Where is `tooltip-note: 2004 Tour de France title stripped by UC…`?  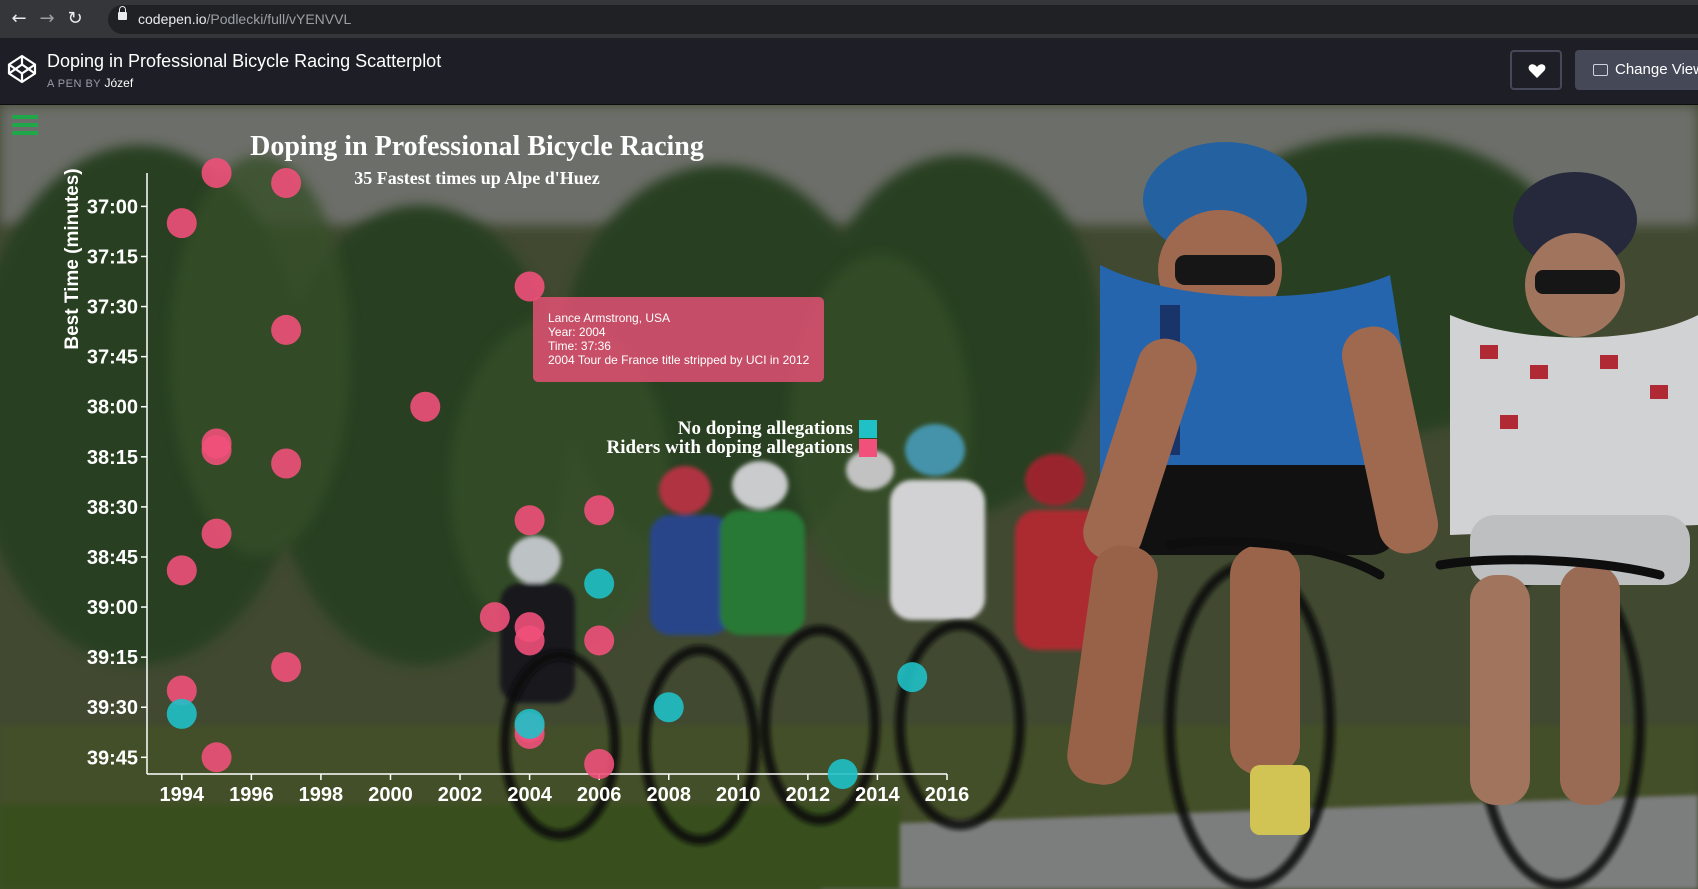
tooltip-note: 2004 Tour de France title stripped by UC… is located at coordinates (679, 360).